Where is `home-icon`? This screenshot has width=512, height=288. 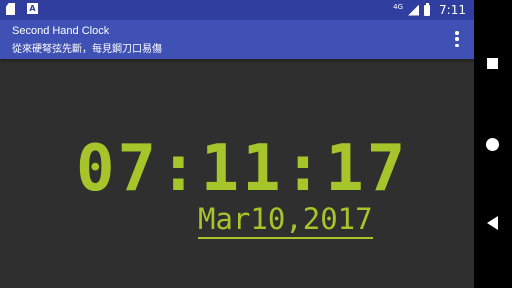
home-icon is located at coordinates (492, 144).